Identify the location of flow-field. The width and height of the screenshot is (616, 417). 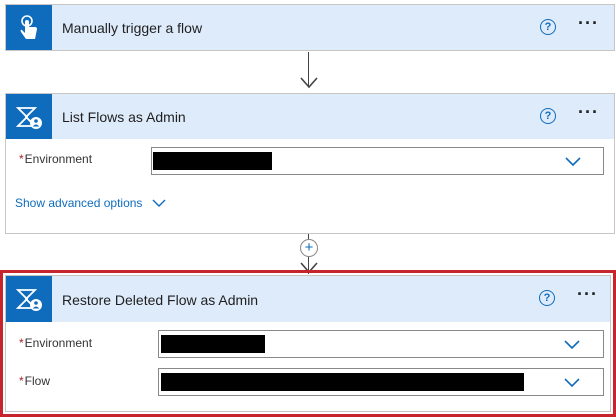
(381, 382).